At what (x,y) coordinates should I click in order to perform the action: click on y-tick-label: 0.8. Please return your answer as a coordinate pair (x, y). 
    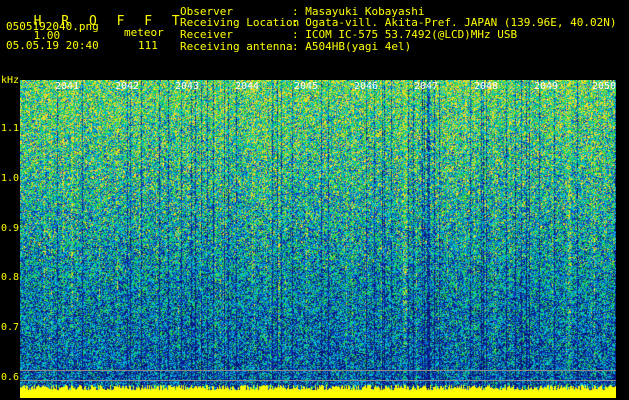
    Looking at the image, I should click on (10, 277).